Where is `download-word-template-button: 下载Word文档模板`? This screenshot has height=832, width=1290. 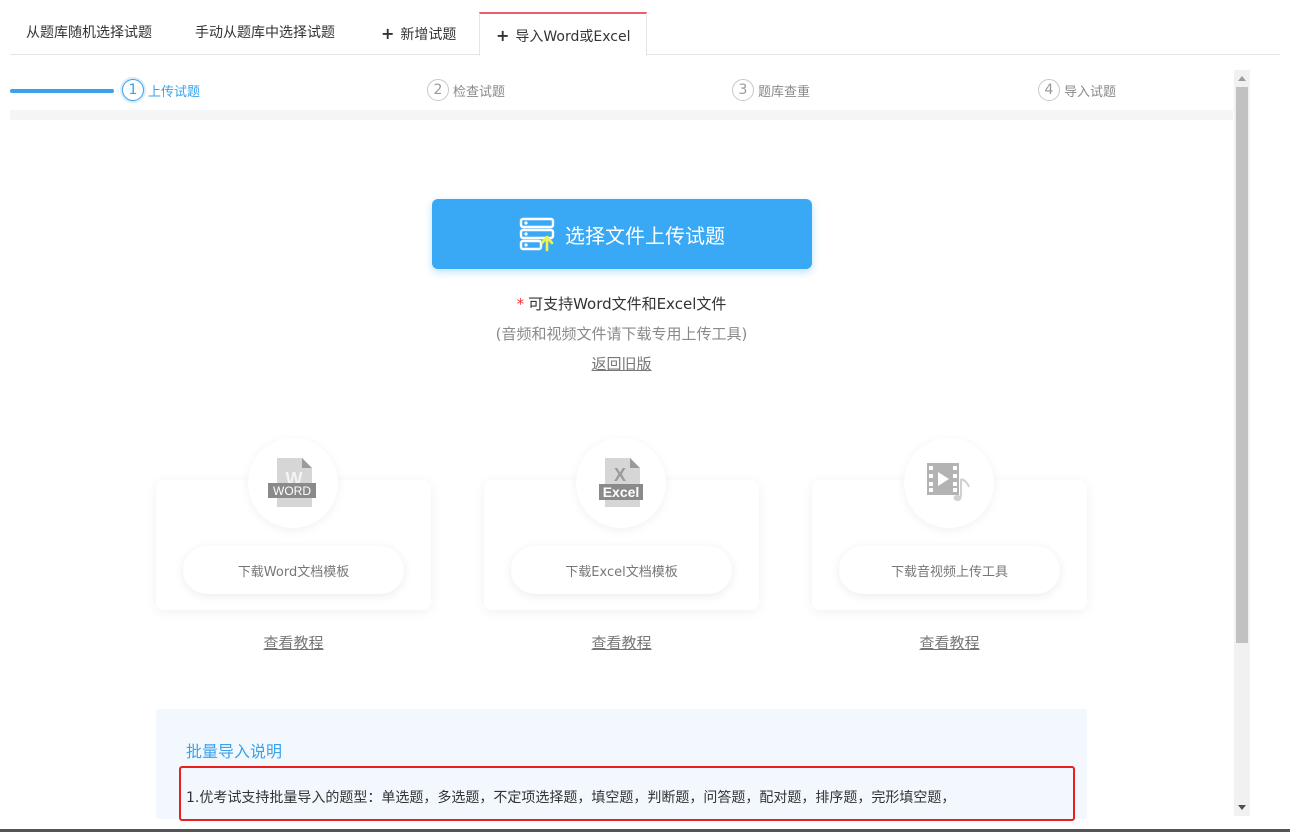 download-word-template-button: 下载Word文档模板 is located at coordinates (293, 570).